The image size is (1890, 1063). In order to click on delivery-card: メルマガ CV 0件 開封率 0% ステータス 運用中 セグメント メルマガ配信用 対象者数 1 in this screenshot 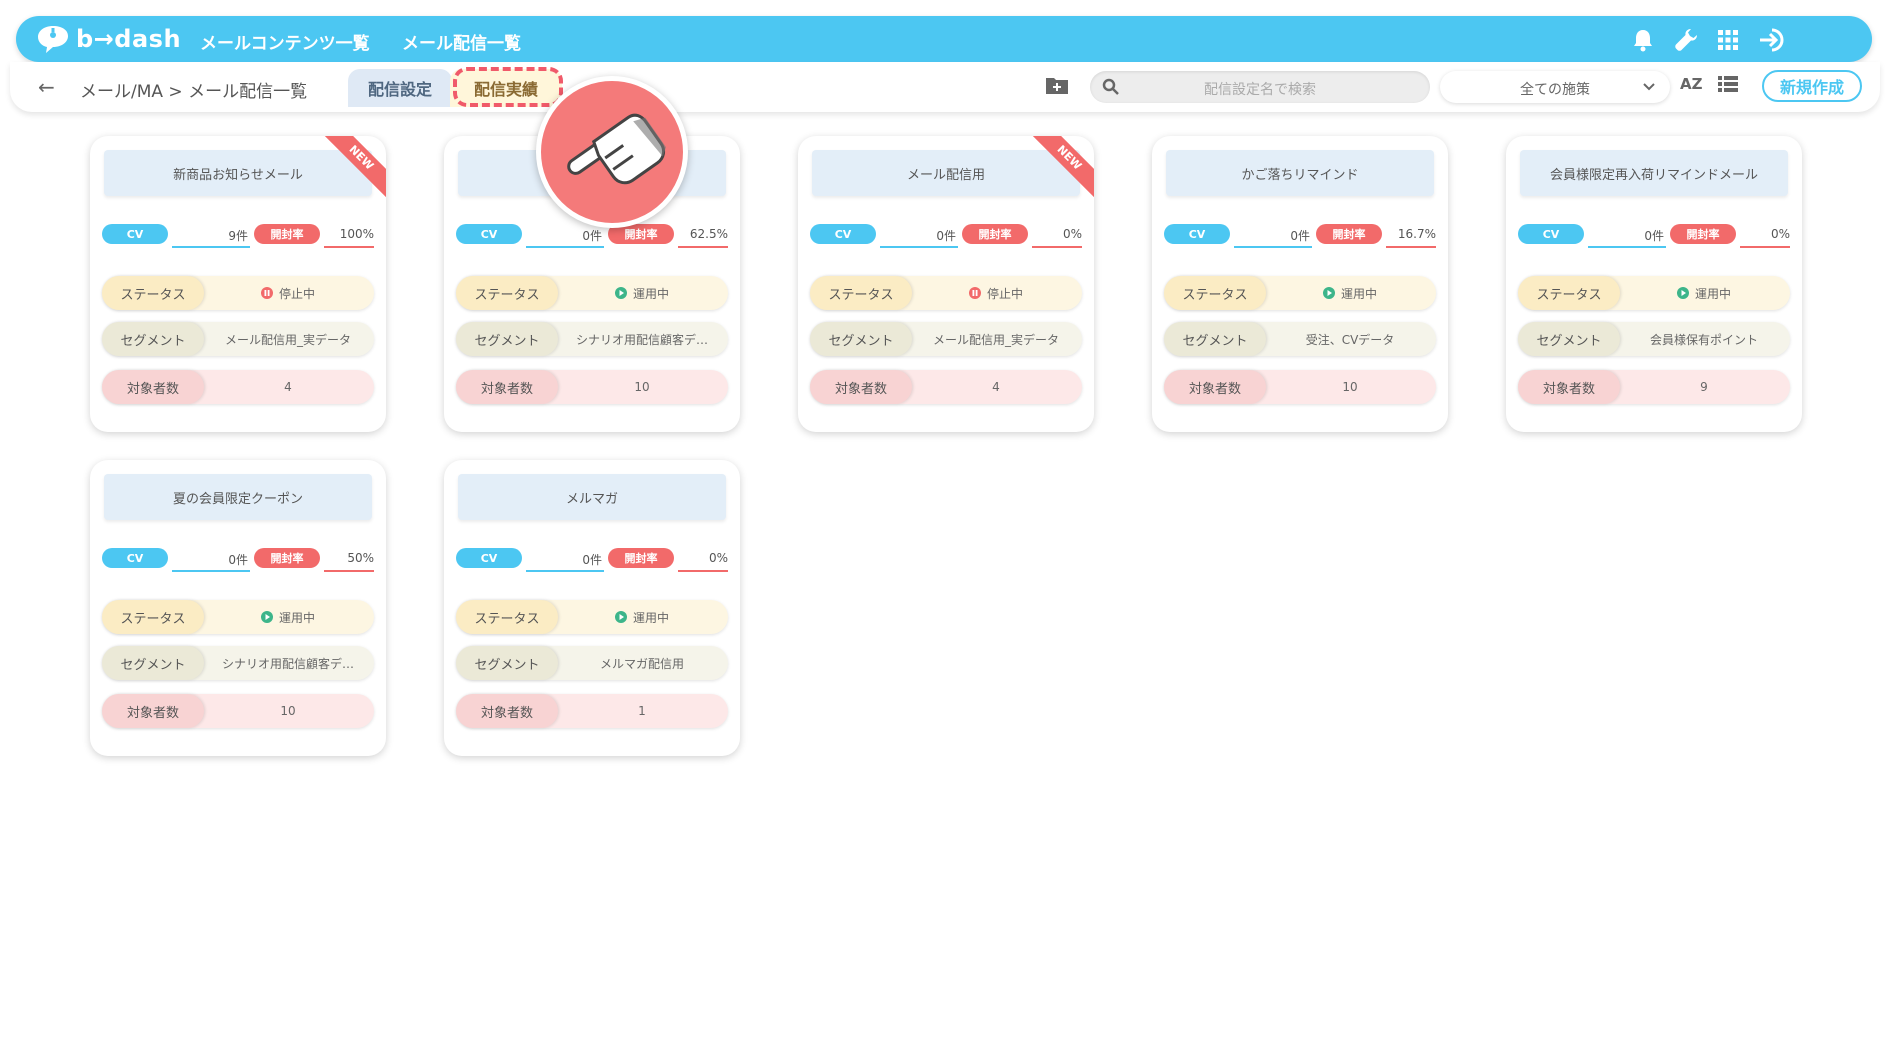, I will do `click(592, 608)`.